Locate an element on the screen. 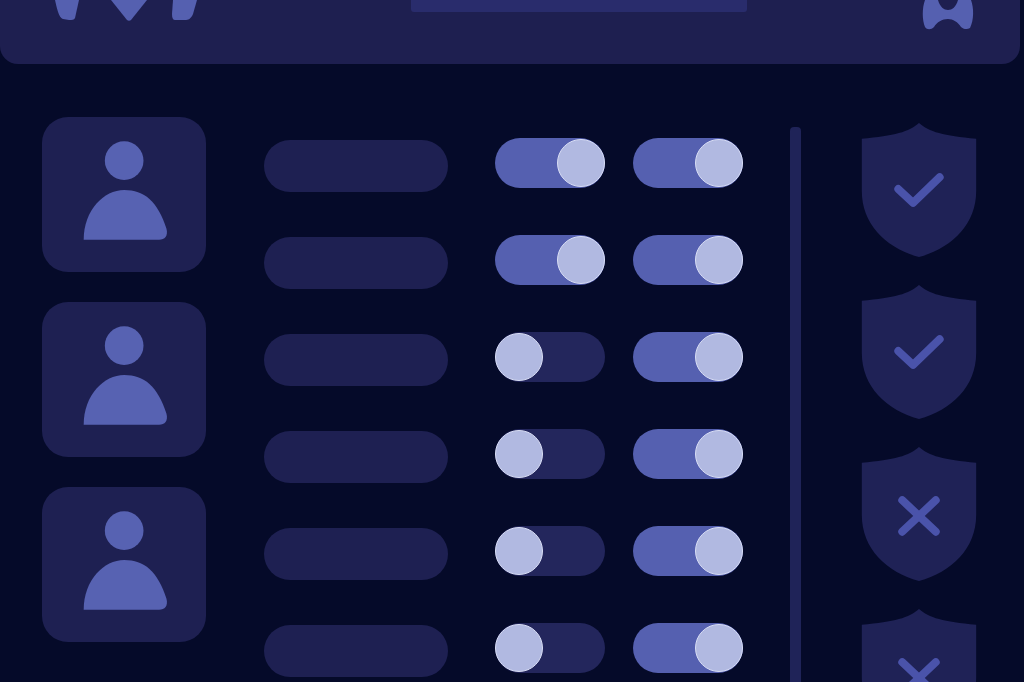  user-icon is located at coordinates (948, 15).